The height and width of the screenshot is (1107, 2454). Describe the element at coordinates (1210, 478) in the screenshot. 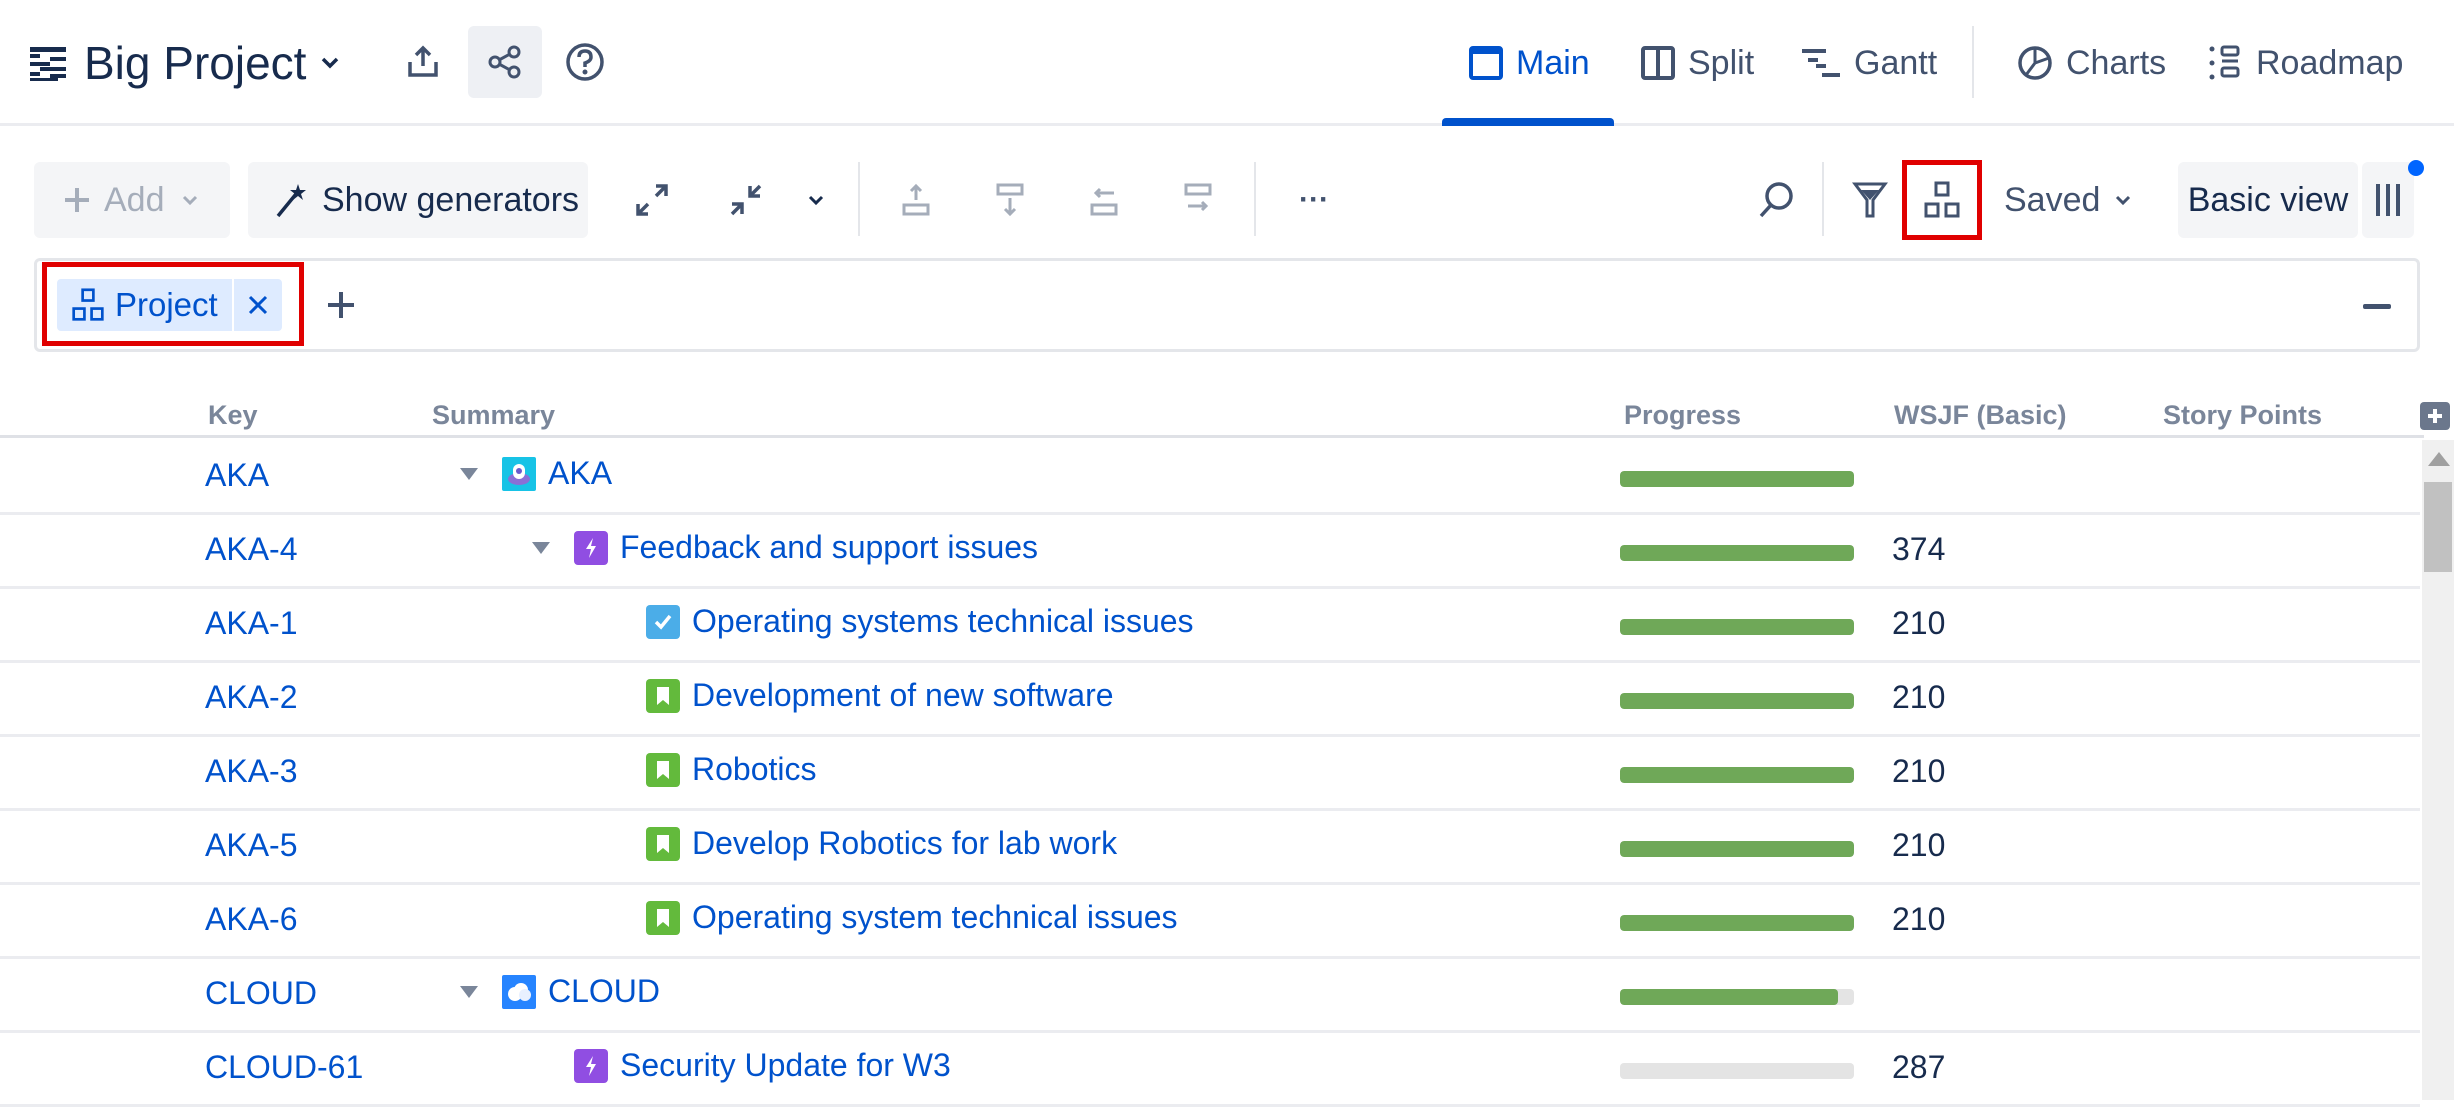

I see `table-row: AKA AKA` at that location.